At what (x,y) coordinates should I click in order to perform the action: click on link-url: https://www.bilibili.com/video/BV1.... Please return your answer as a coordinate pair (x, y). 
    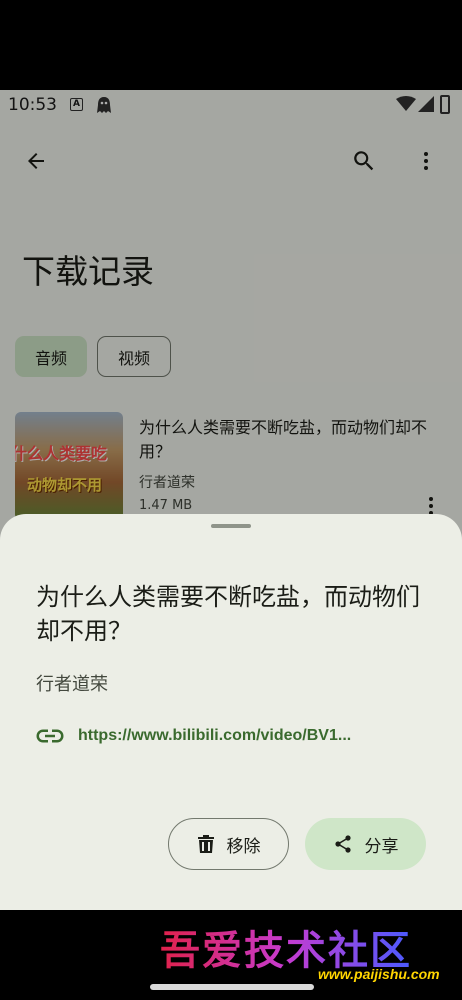
    Looking at the image, I should click on (215, 735).